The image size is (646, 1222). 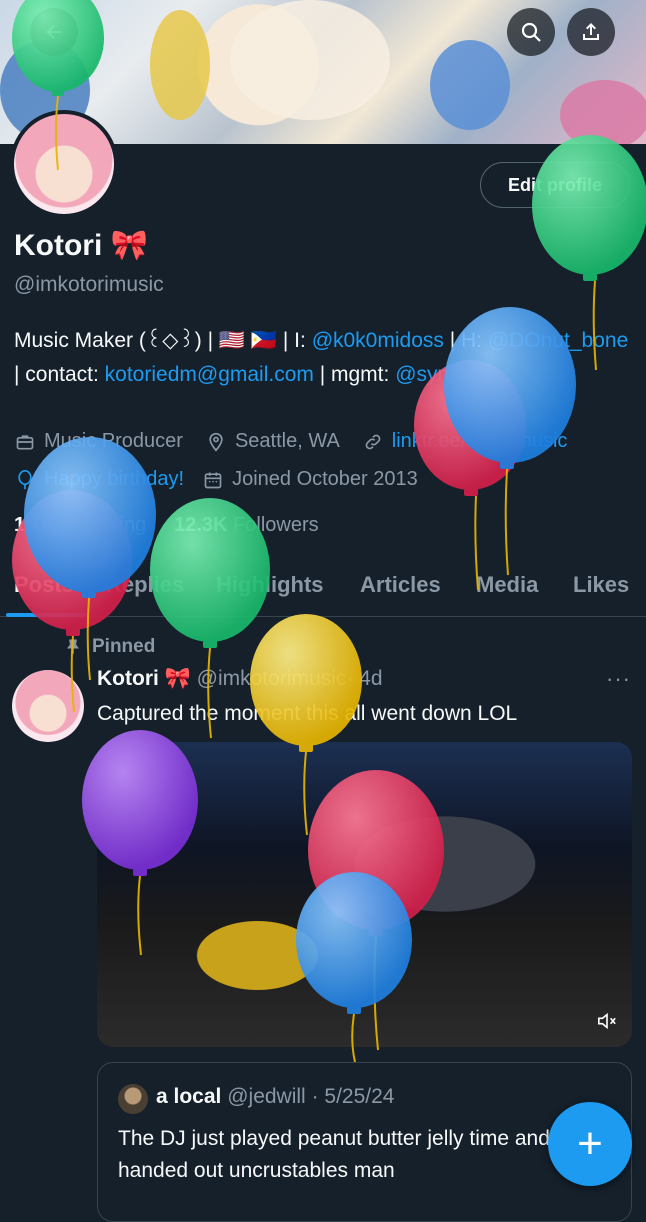 What do you see at coordinates (166, 525) in the screenshot?
I see `follow-stats: 1.1K Following 12.3K Followers` at bounding box center [166, 525].